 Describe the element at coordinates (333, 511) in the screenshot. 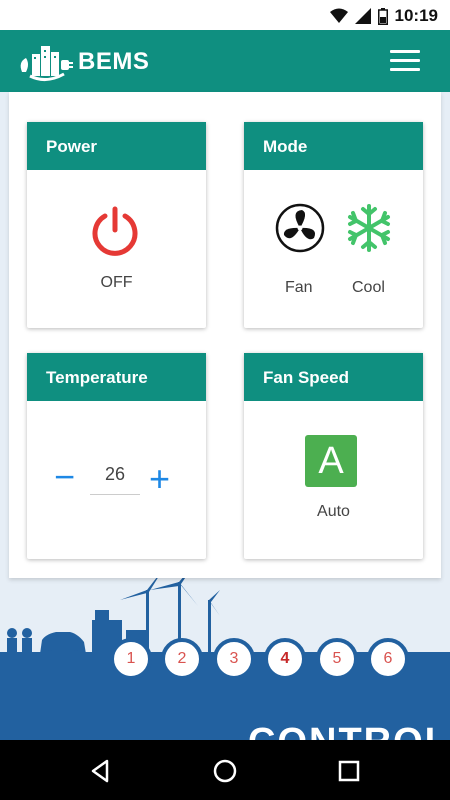

I see `fan-speed-label: Auto` at that location.